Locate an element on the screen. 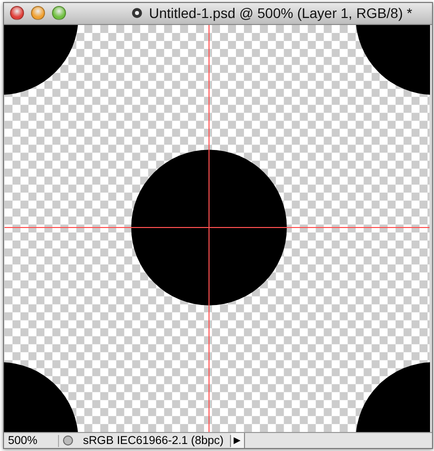  zoom-level: 500% is located at coordinates (31, 440).